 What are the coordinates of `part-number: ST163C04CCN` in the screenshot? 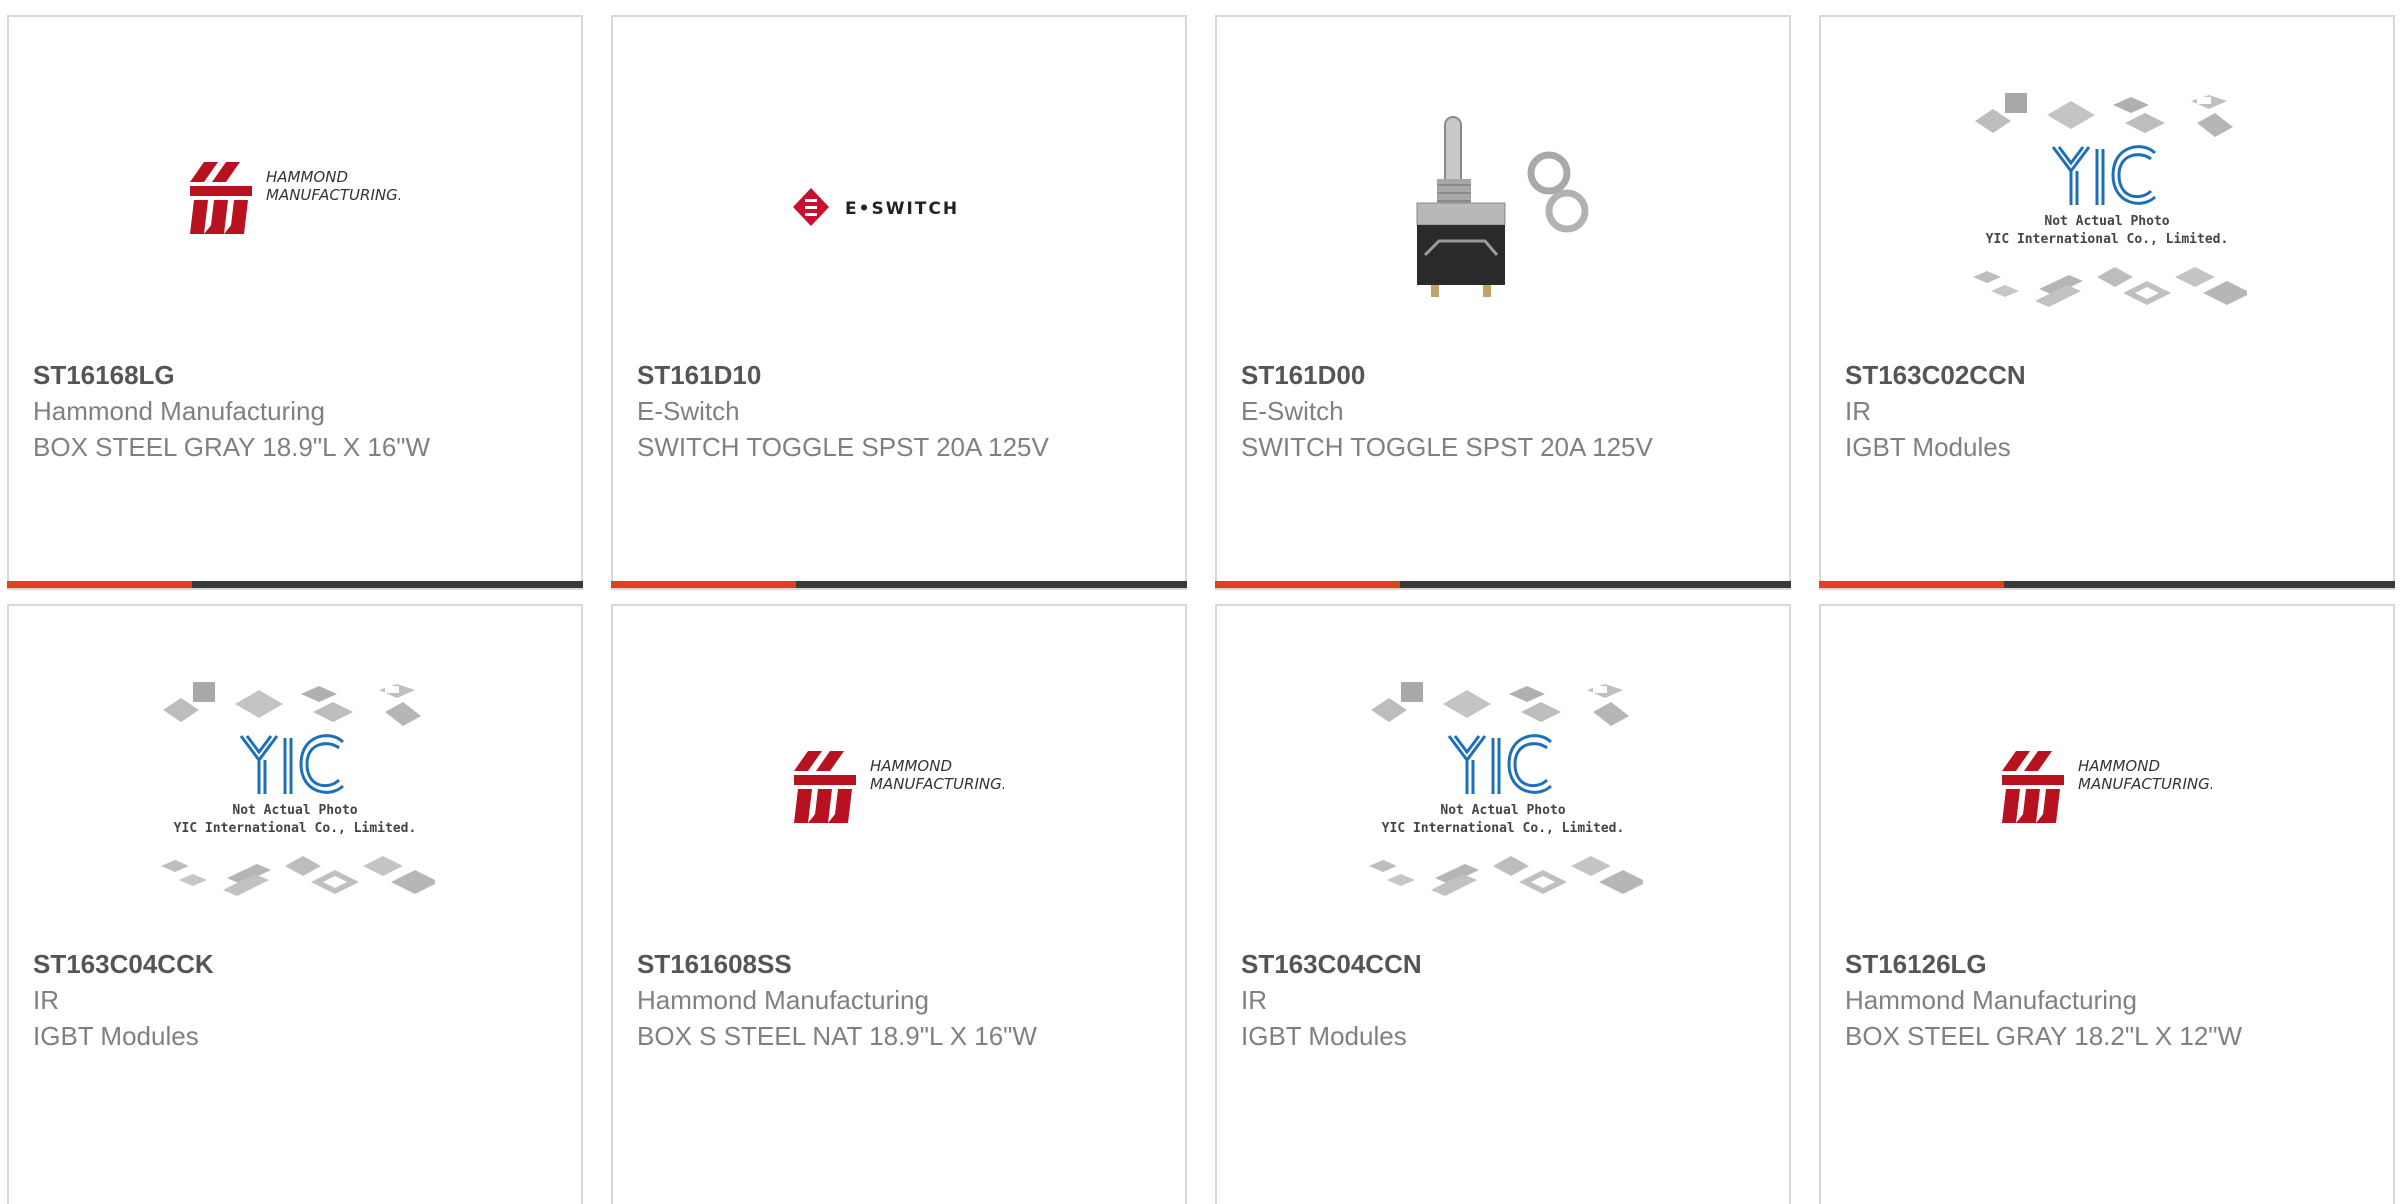 It's located at (1451, 964).